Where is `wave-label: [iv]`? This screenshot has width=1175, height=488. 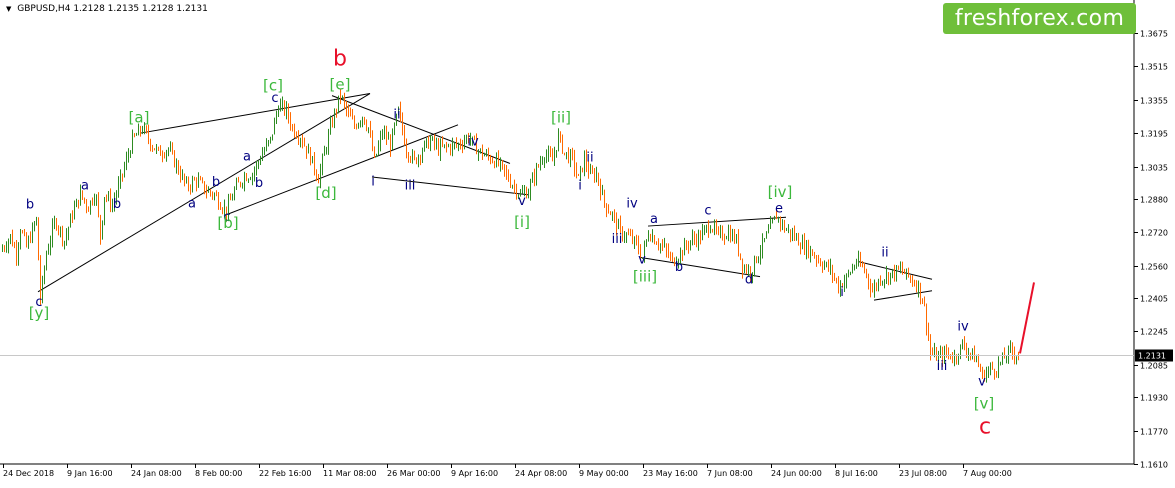
wave-label: [iv] is located at coordinates (780, 192).